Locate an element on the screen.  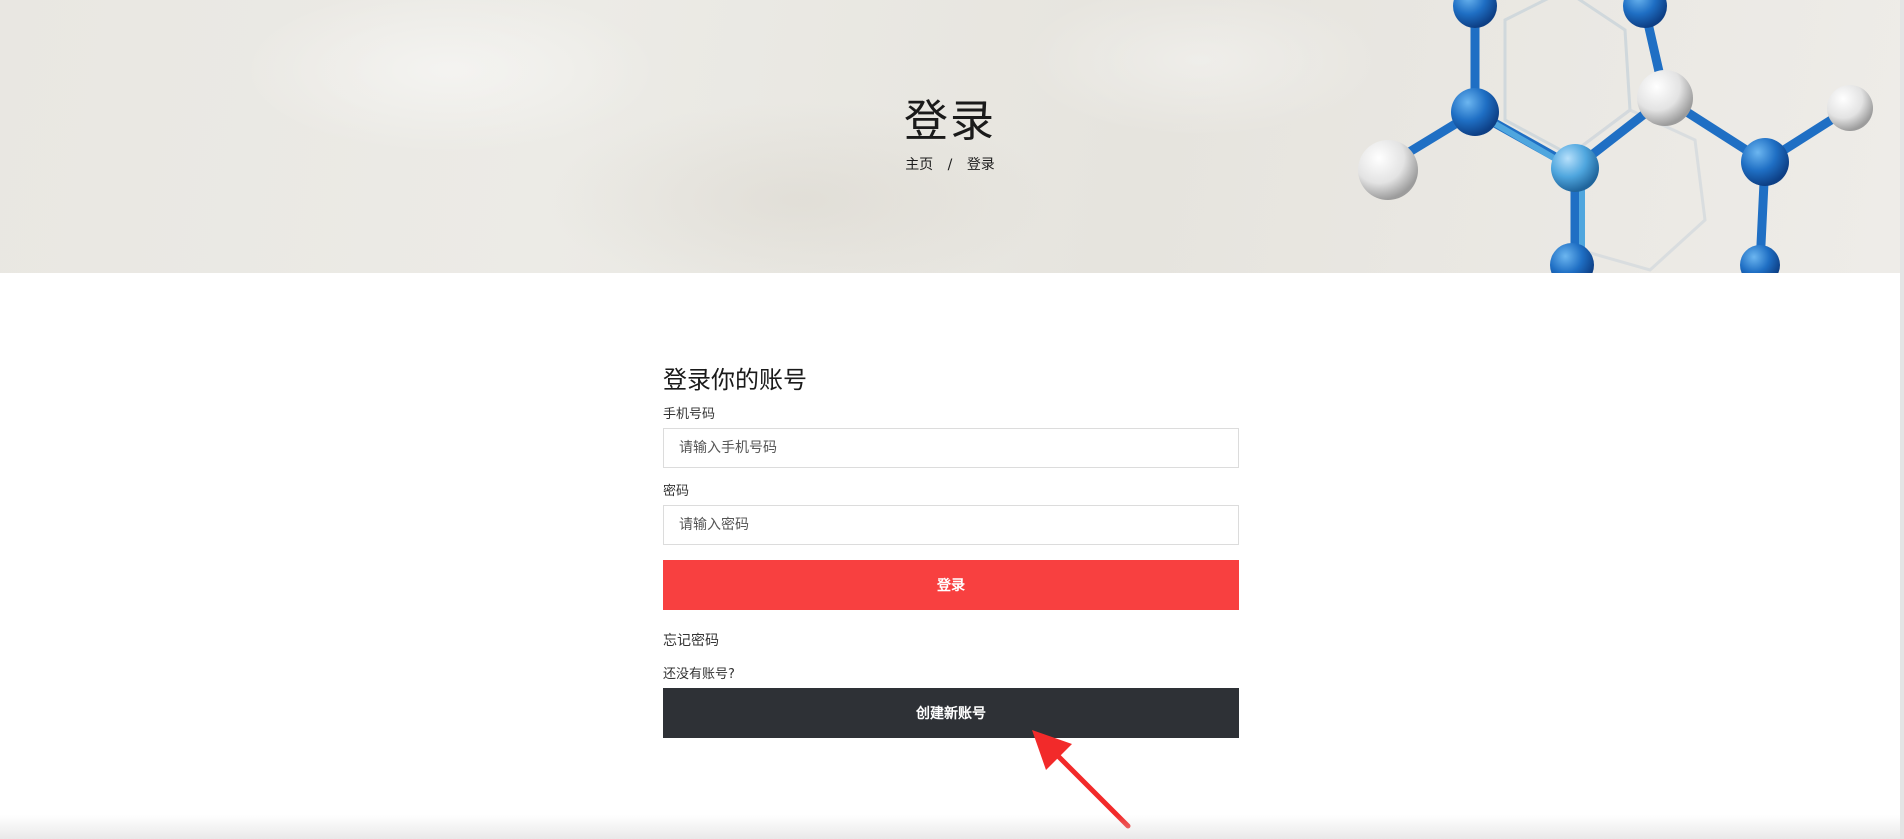
password-group: 密码 is located at coordinates (951, 513).